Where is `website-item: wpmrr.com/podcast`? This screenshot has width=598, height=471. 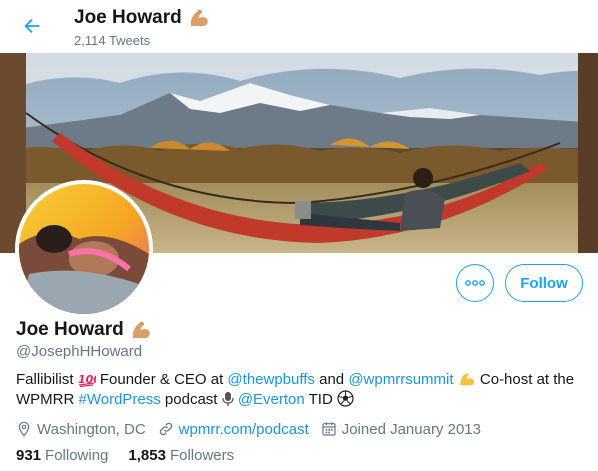 website-item: wpmrr.com/podcast is located at coordinates (233, 429).